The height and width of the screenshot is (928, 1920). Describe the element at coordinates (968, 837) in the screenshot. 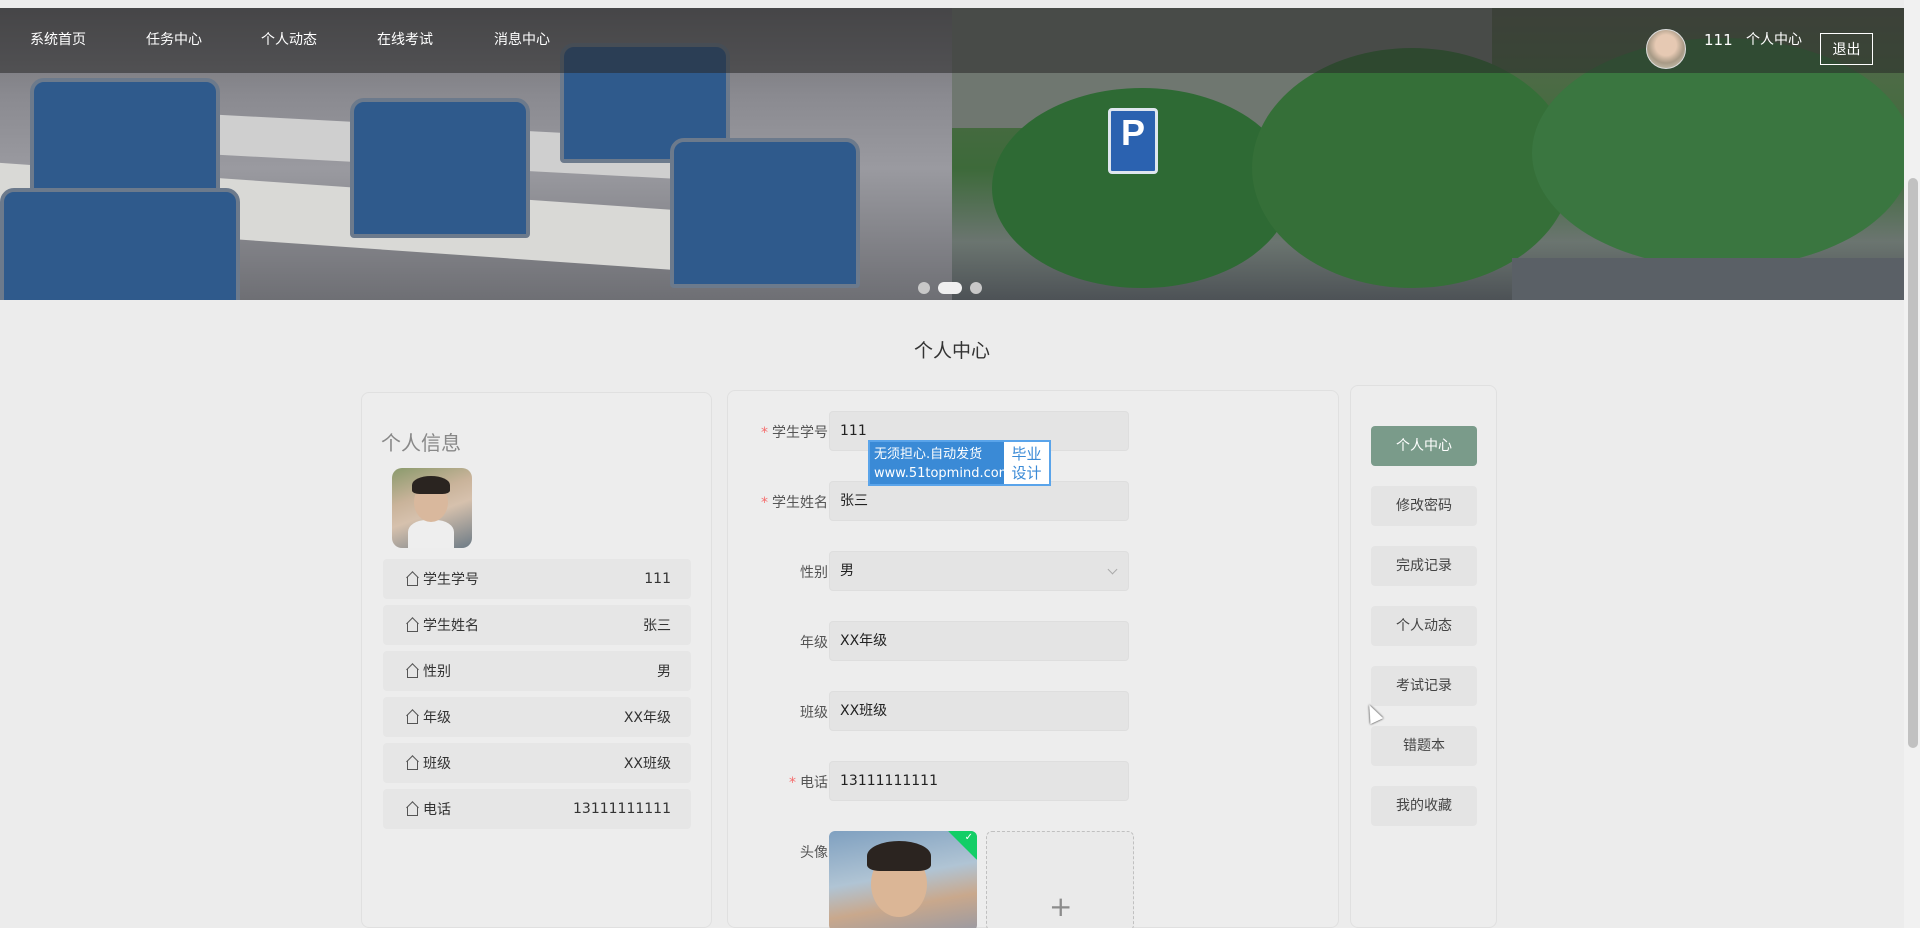

I see `check-icon: ✓` at that location.